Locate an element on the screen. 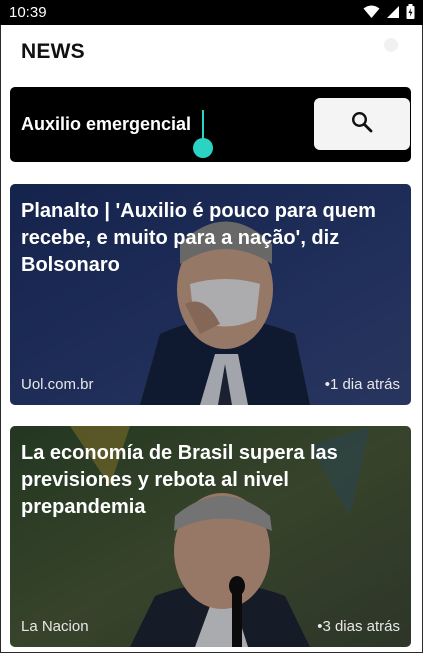  text-cursor is located at coordinates (203, 123).